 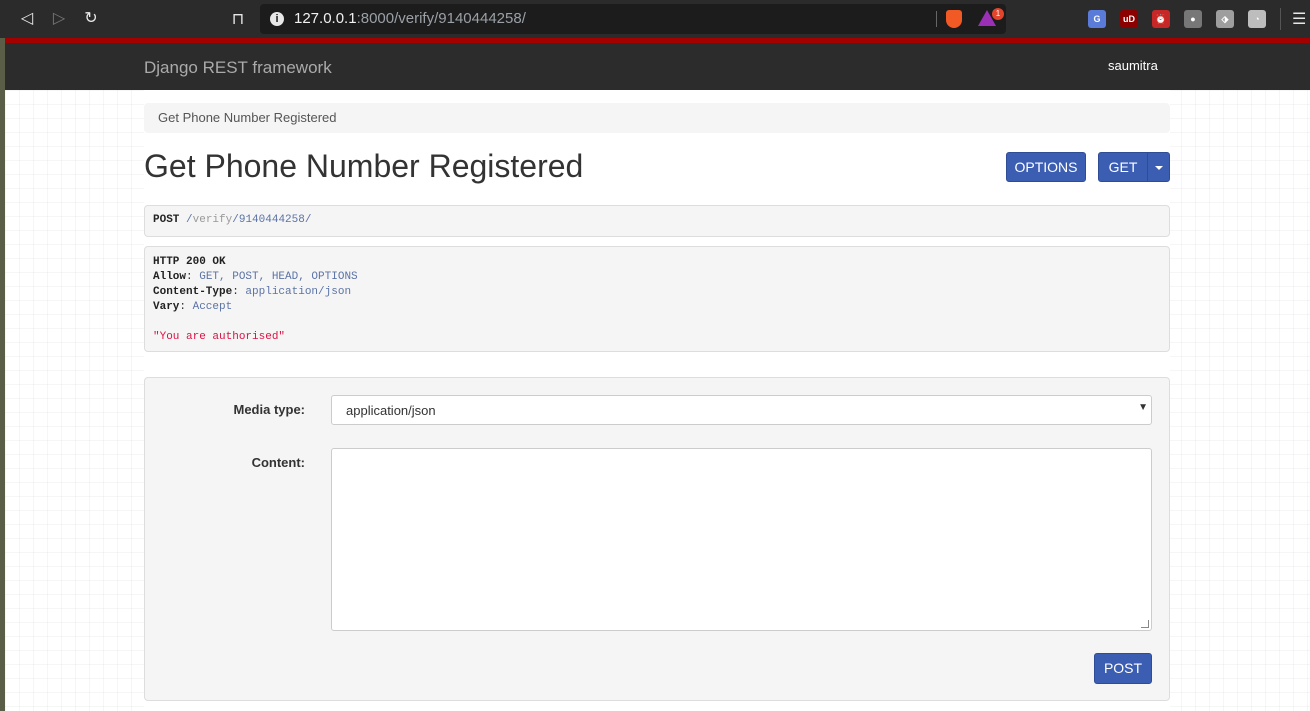 I want to click on cookie-icon: ◔, so click(x=1257, y=19).